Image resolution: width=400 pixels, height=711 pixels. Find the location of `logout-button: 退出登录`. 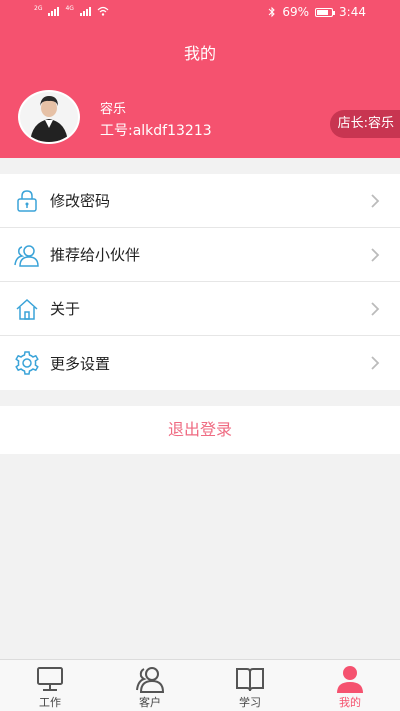

logout-button: 退出登录 is located at coordinates (200, 430).